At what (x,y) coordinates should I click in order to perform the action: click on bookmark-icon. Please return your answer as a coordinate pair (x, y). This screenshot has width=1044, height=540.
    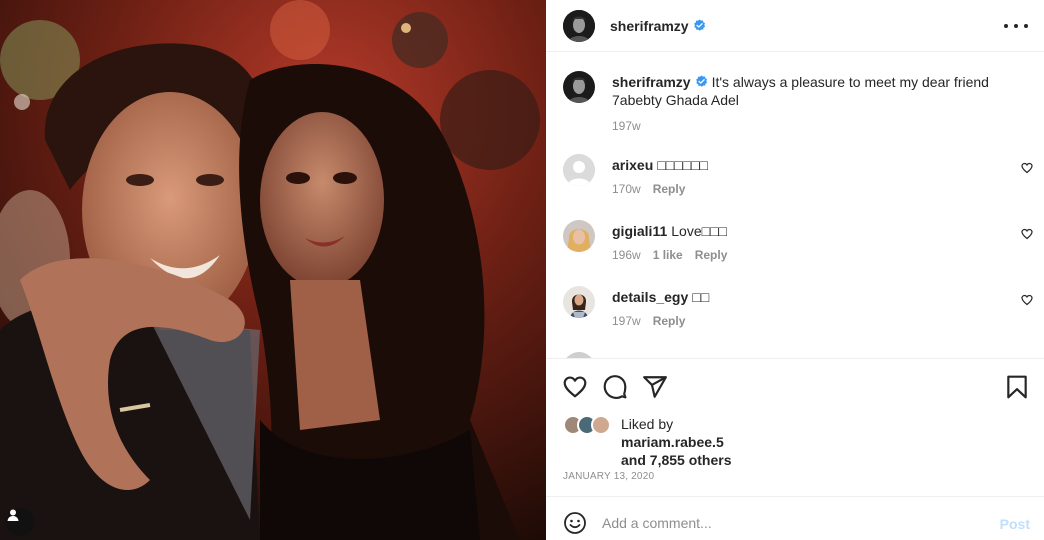
    Looking at the image, I should click on (1017, 387).